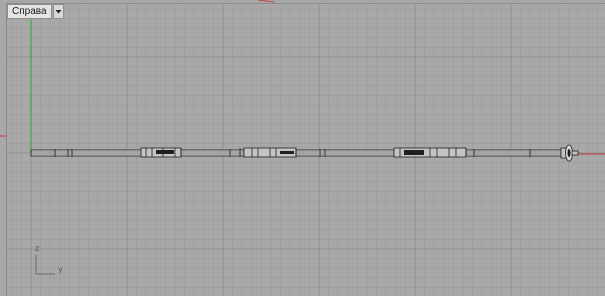 The height and width of the screenshot is (296, 605). What do you see at coordinates (45, 265) in the screenshot?
I see `axis-indicator` at bounding box center [45, 265].